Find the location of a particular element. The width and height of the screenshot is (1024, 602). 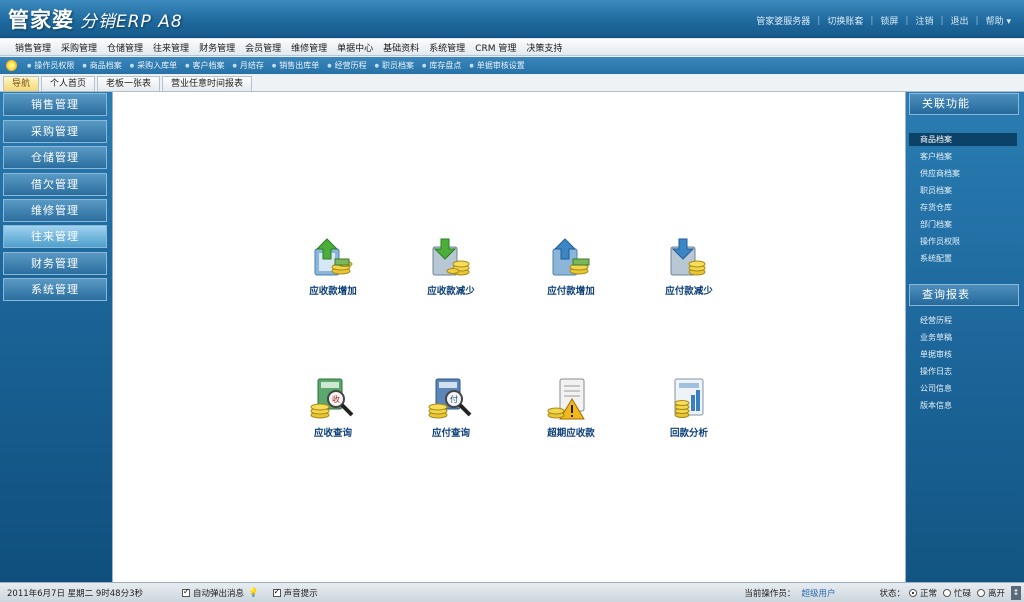

radio-icon is located at coordinates (946, 593).